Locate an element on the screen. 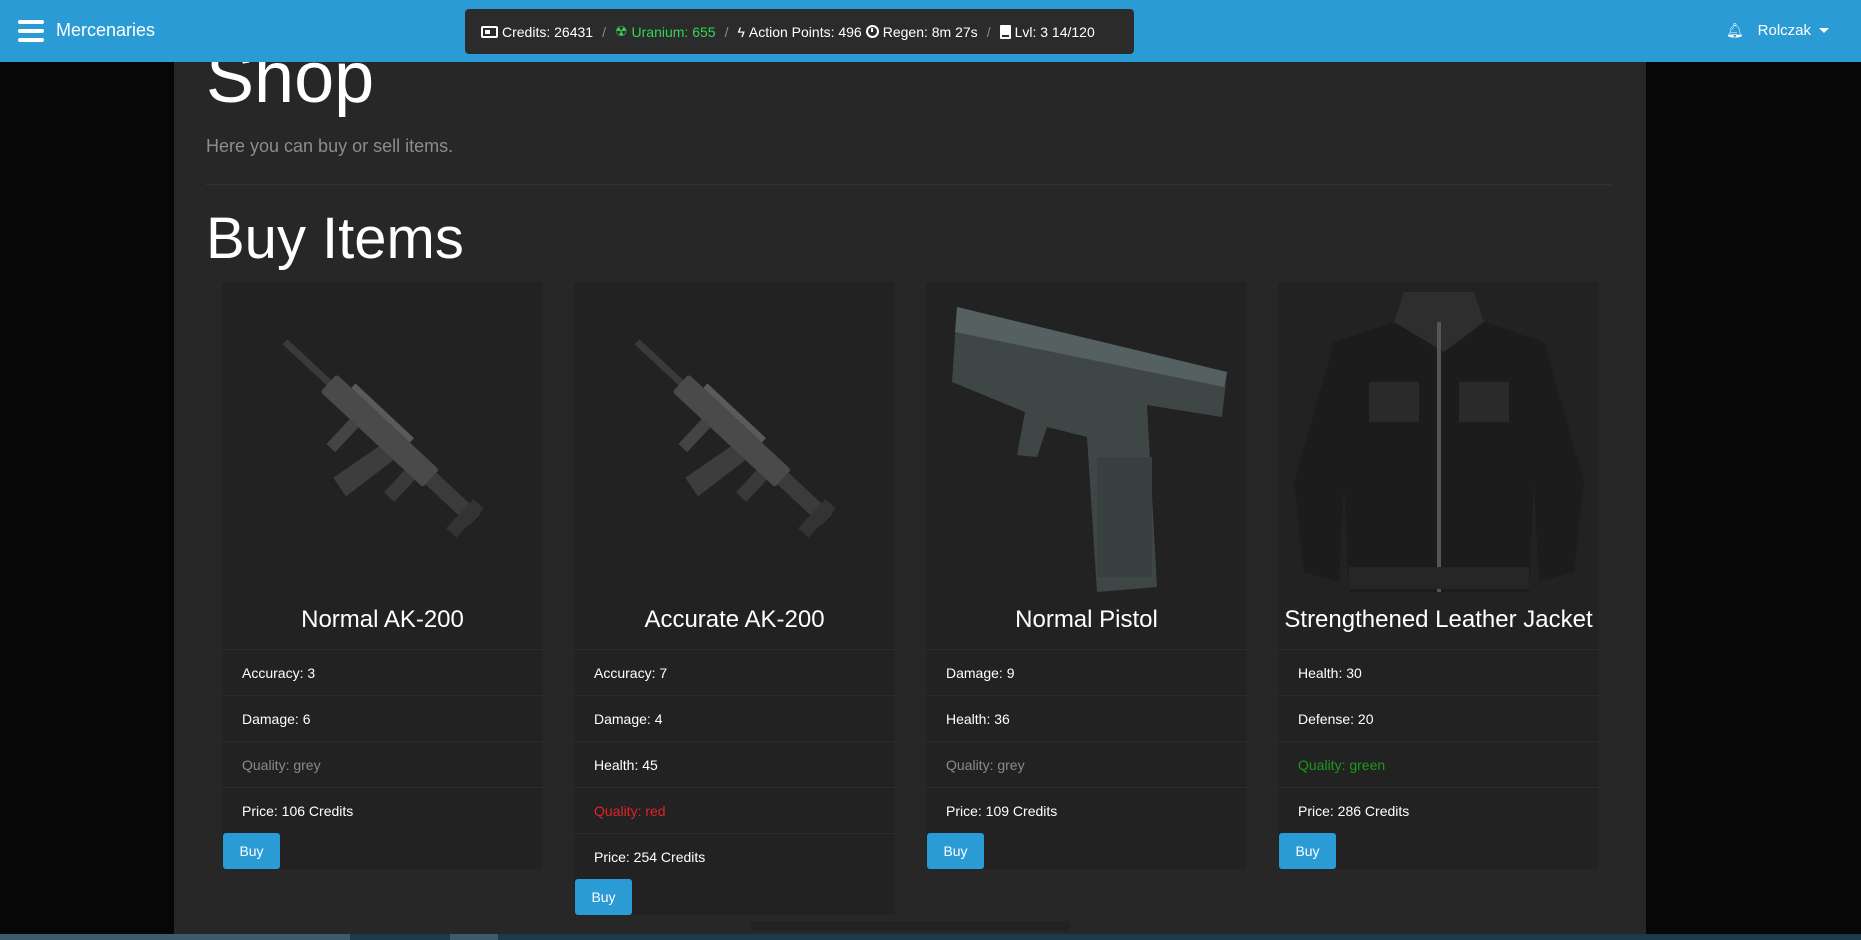  uranium-stat: ☢ Uranium: 655 is located at coordinates (665, 31).